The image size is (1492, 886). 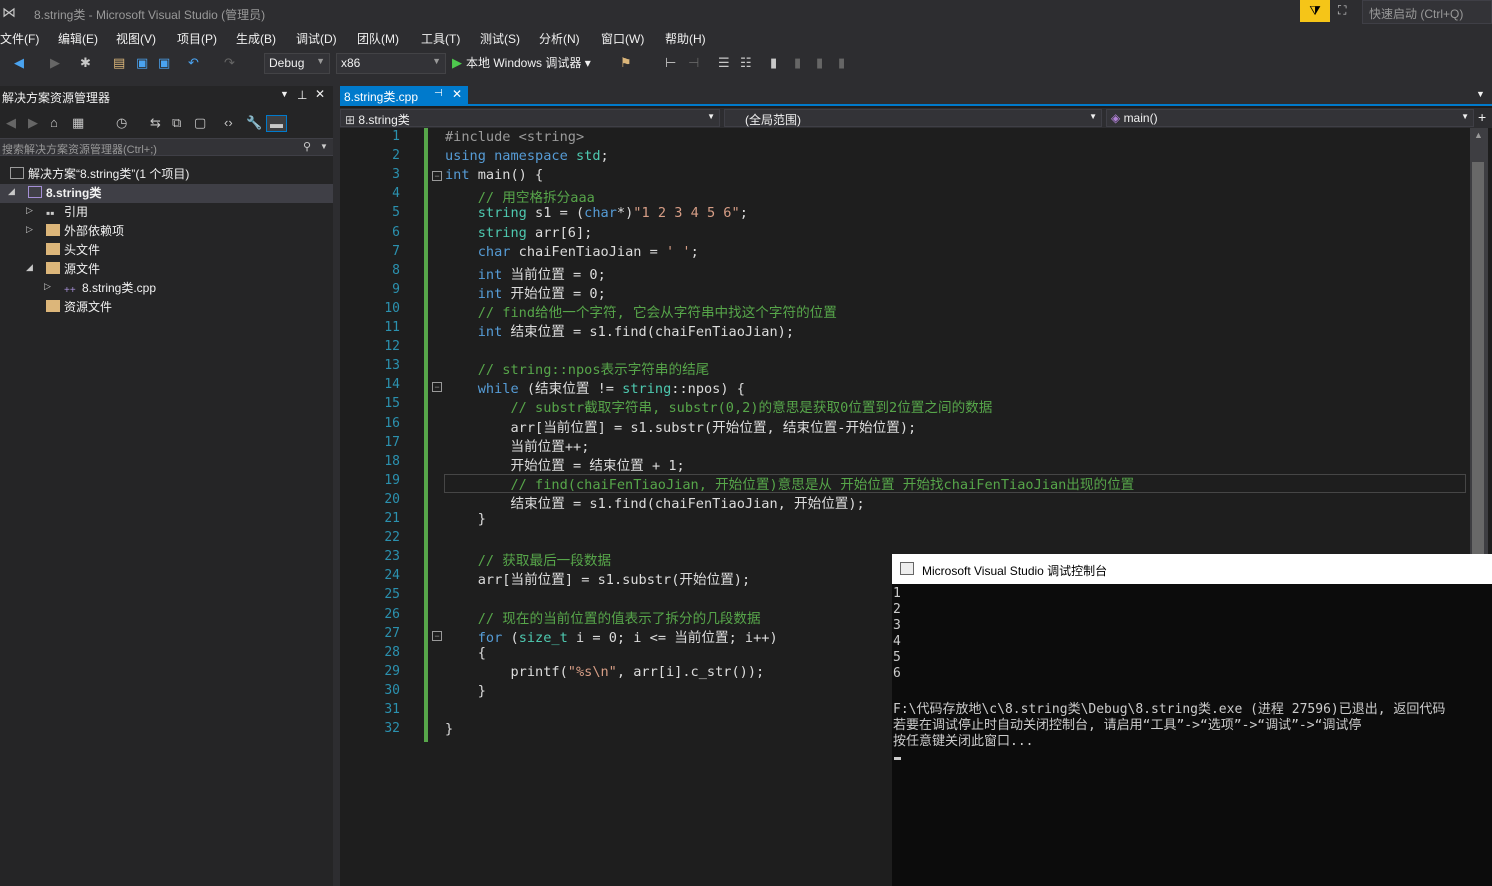 I want to click on pin-icon: ⊣, so click(x=438, y=93).